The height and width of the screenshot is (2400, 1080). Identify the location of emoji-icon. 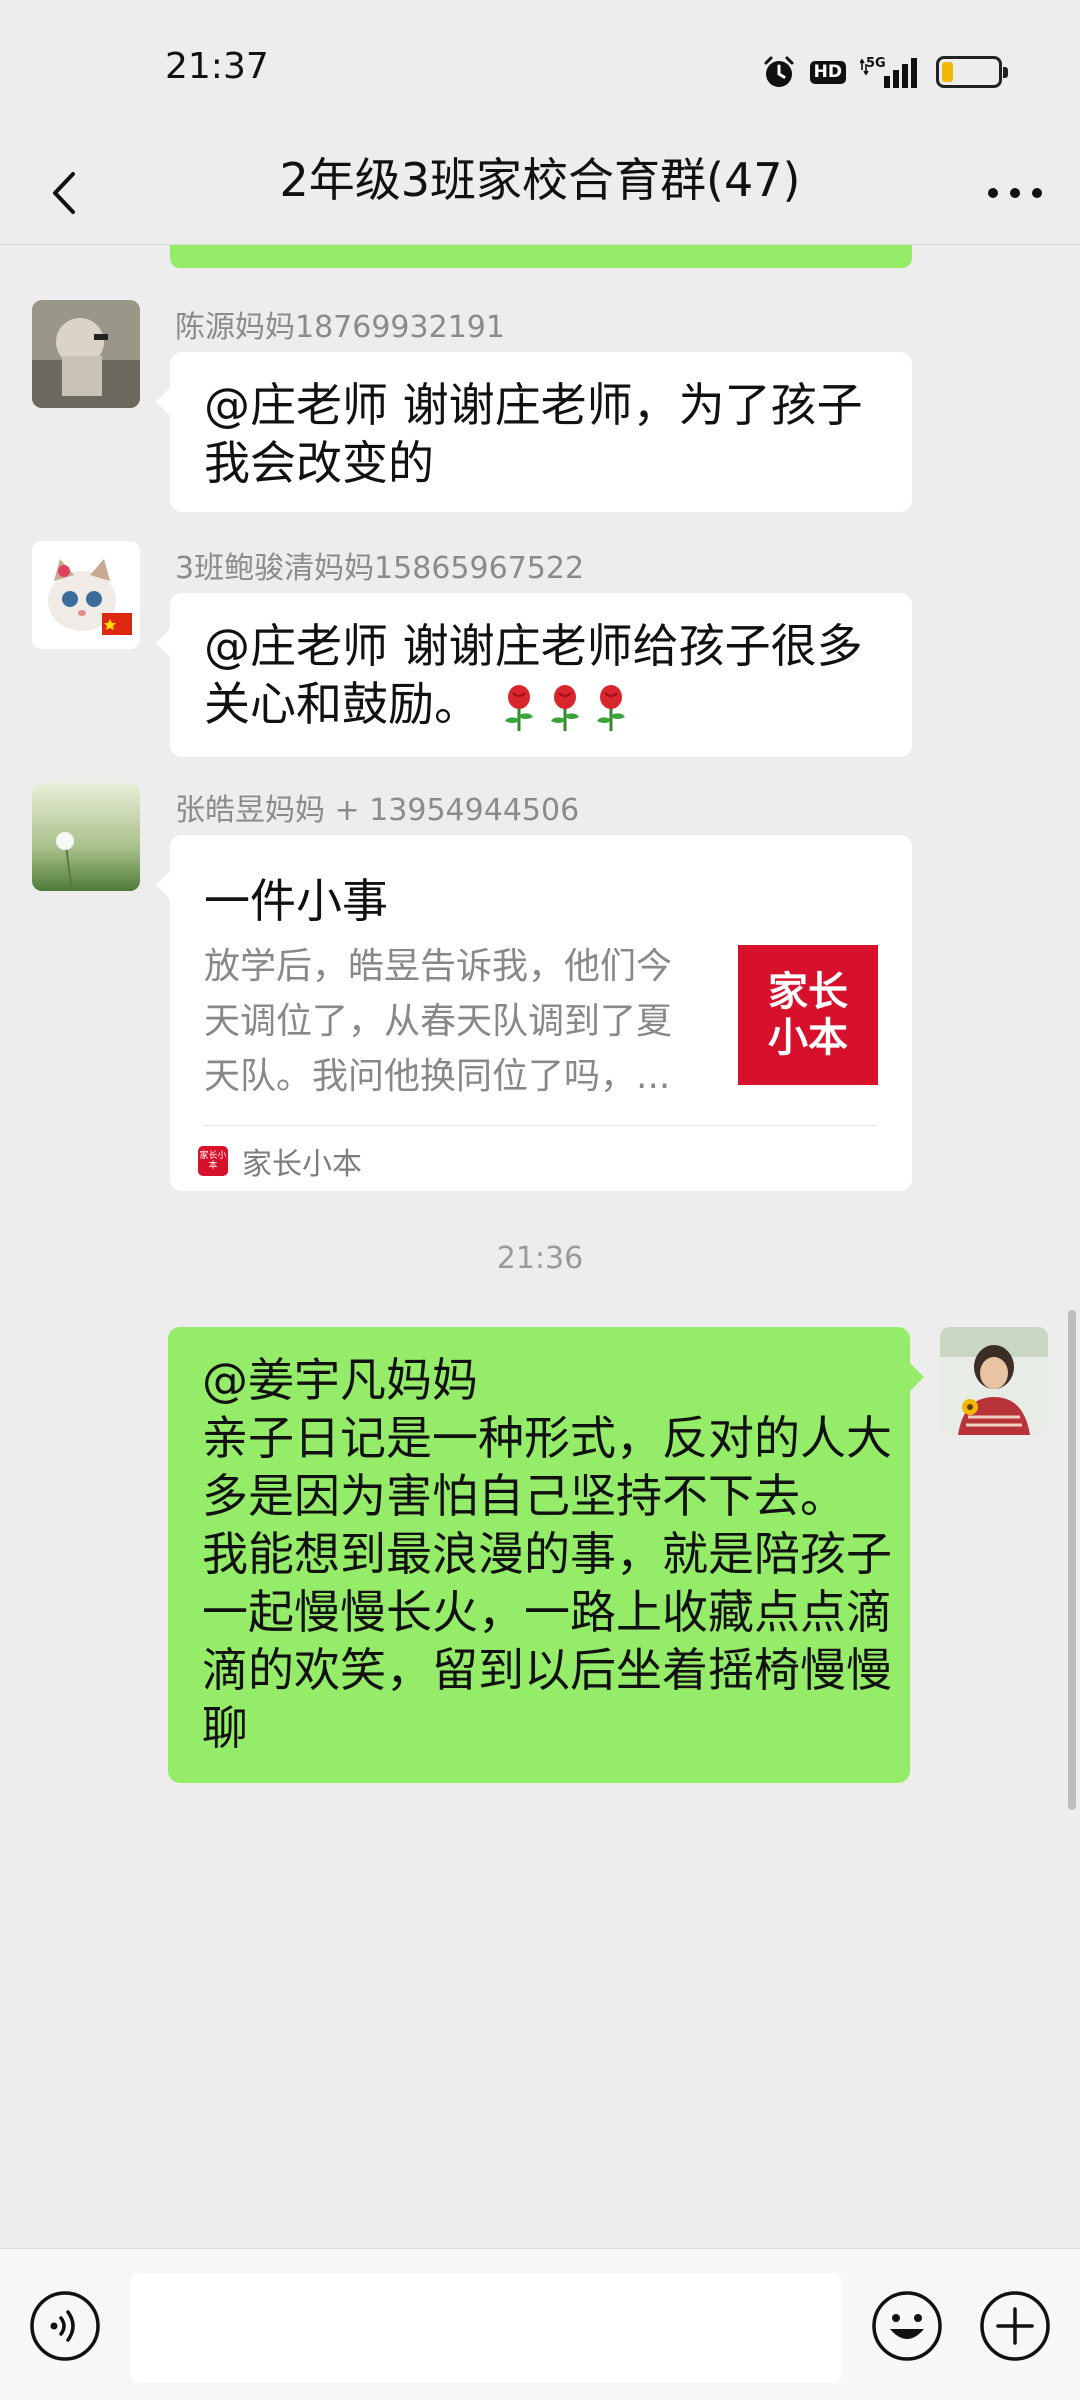
(907, 2326).